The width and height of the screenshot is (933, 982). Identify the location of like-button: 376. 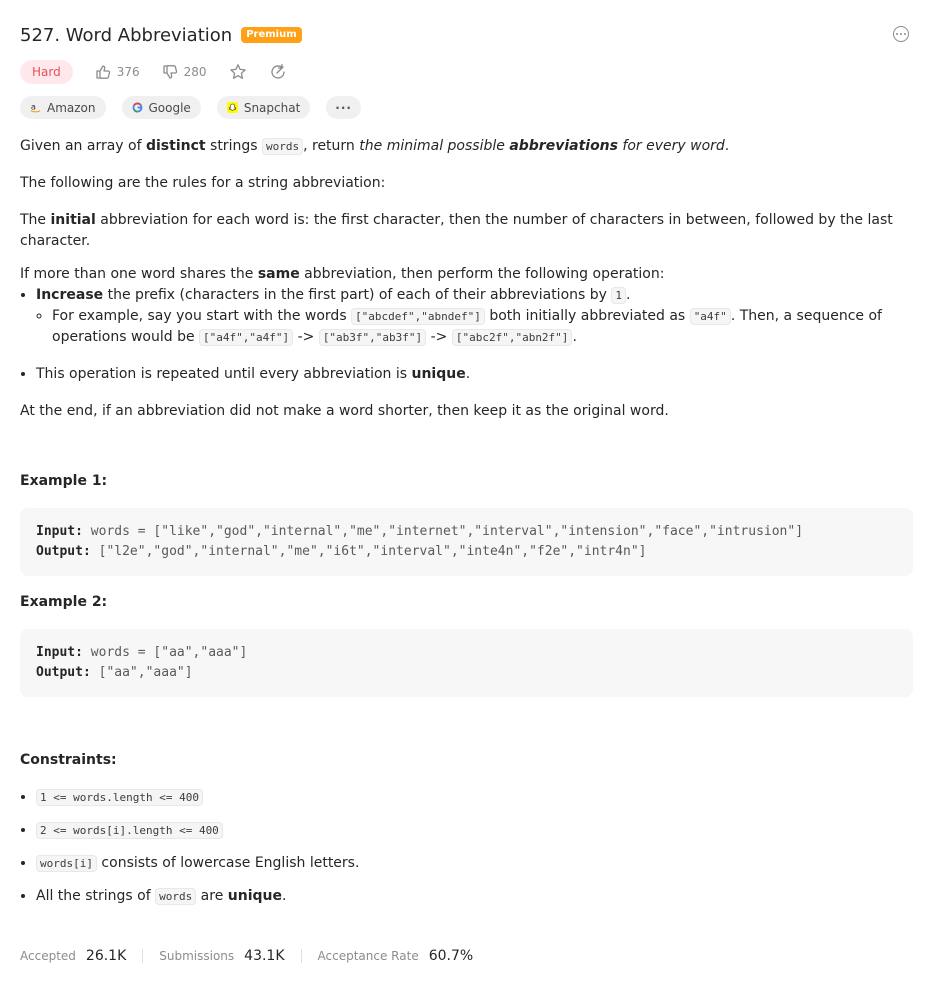
(117, 72).